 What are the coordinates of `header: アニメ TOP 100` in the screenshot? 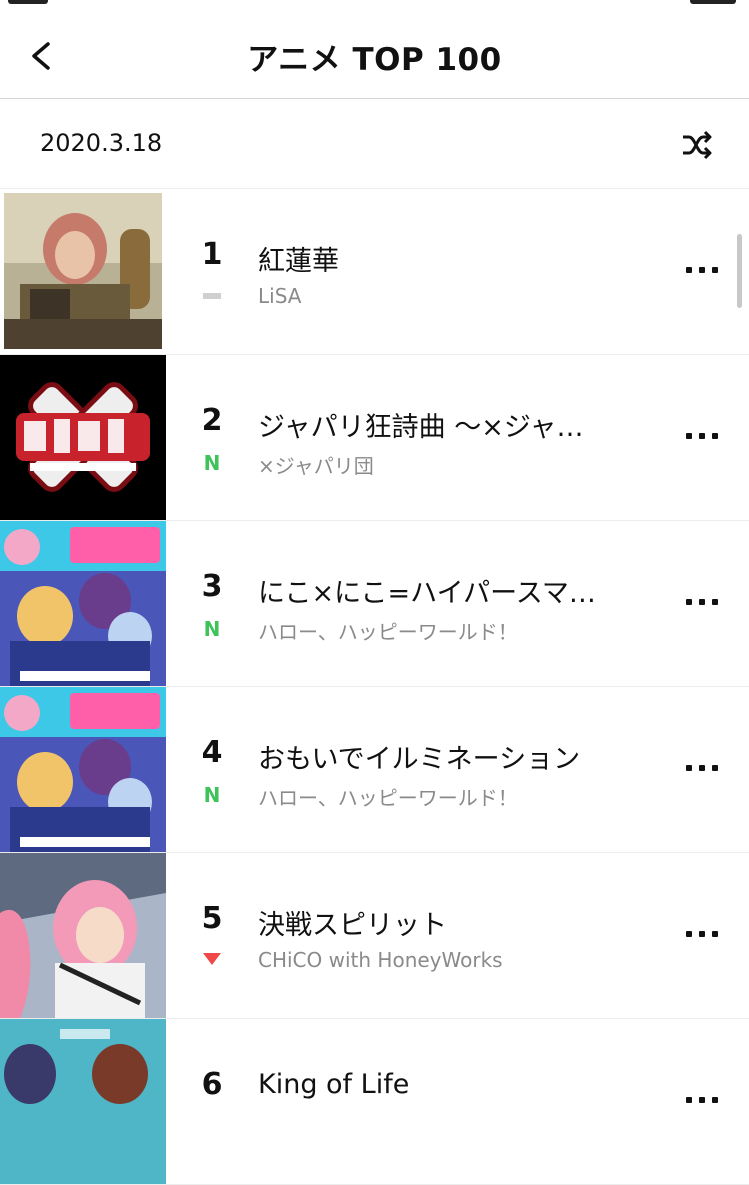 It's located at (374, 54).